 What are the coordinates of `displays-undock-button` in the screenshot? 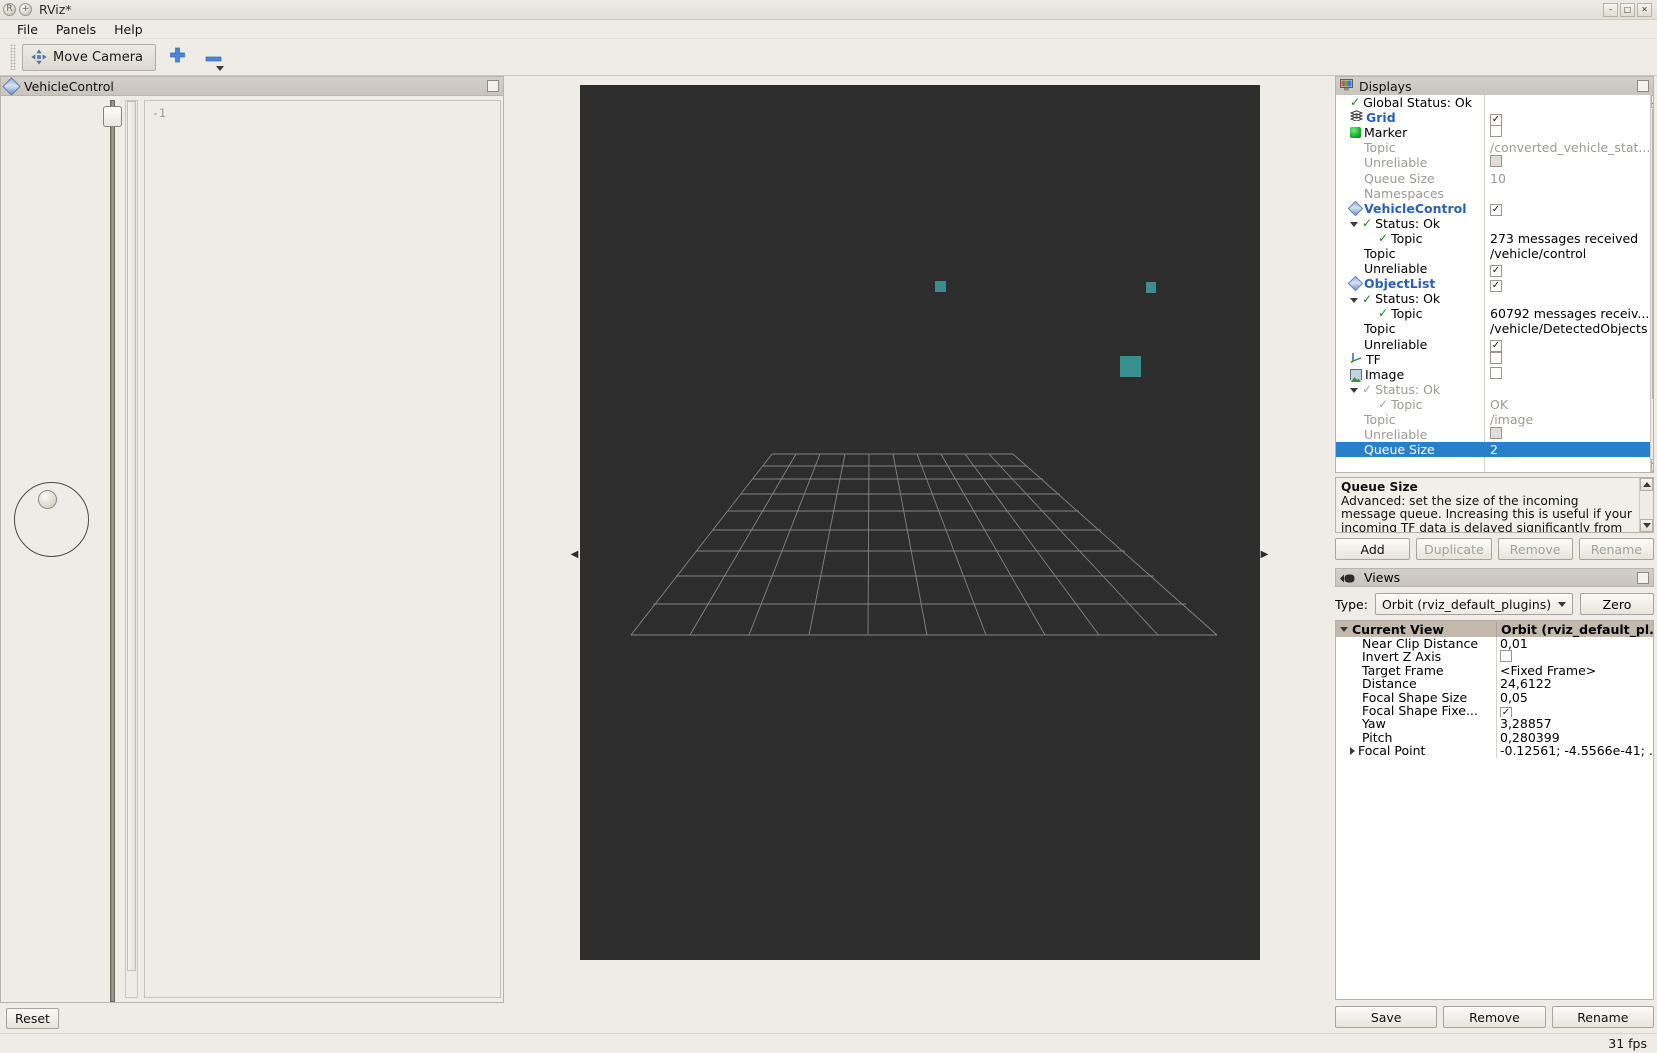 It's located at (1643, 86).